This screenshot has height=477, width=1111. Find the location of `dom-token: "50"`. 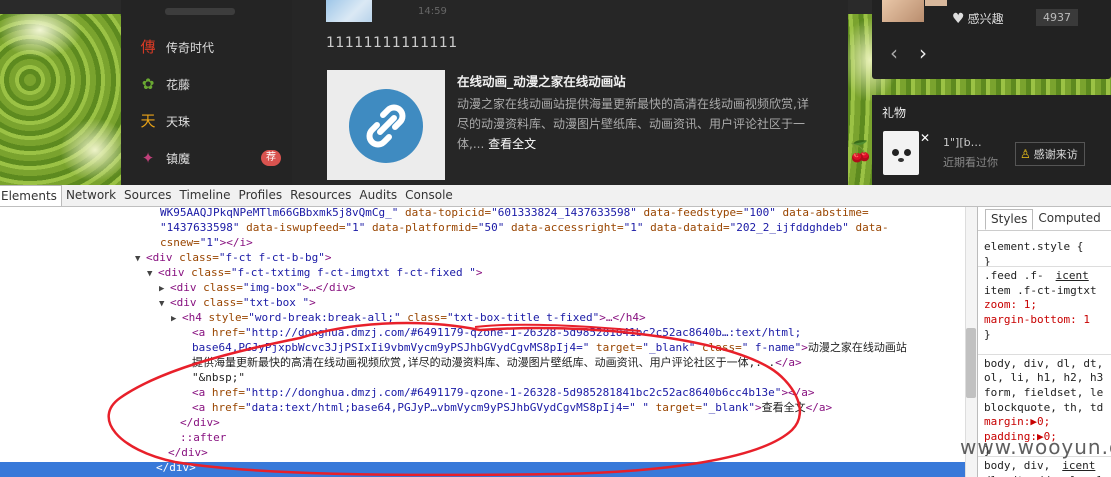

dom-token: "50" is located at coordinates (491, 227).